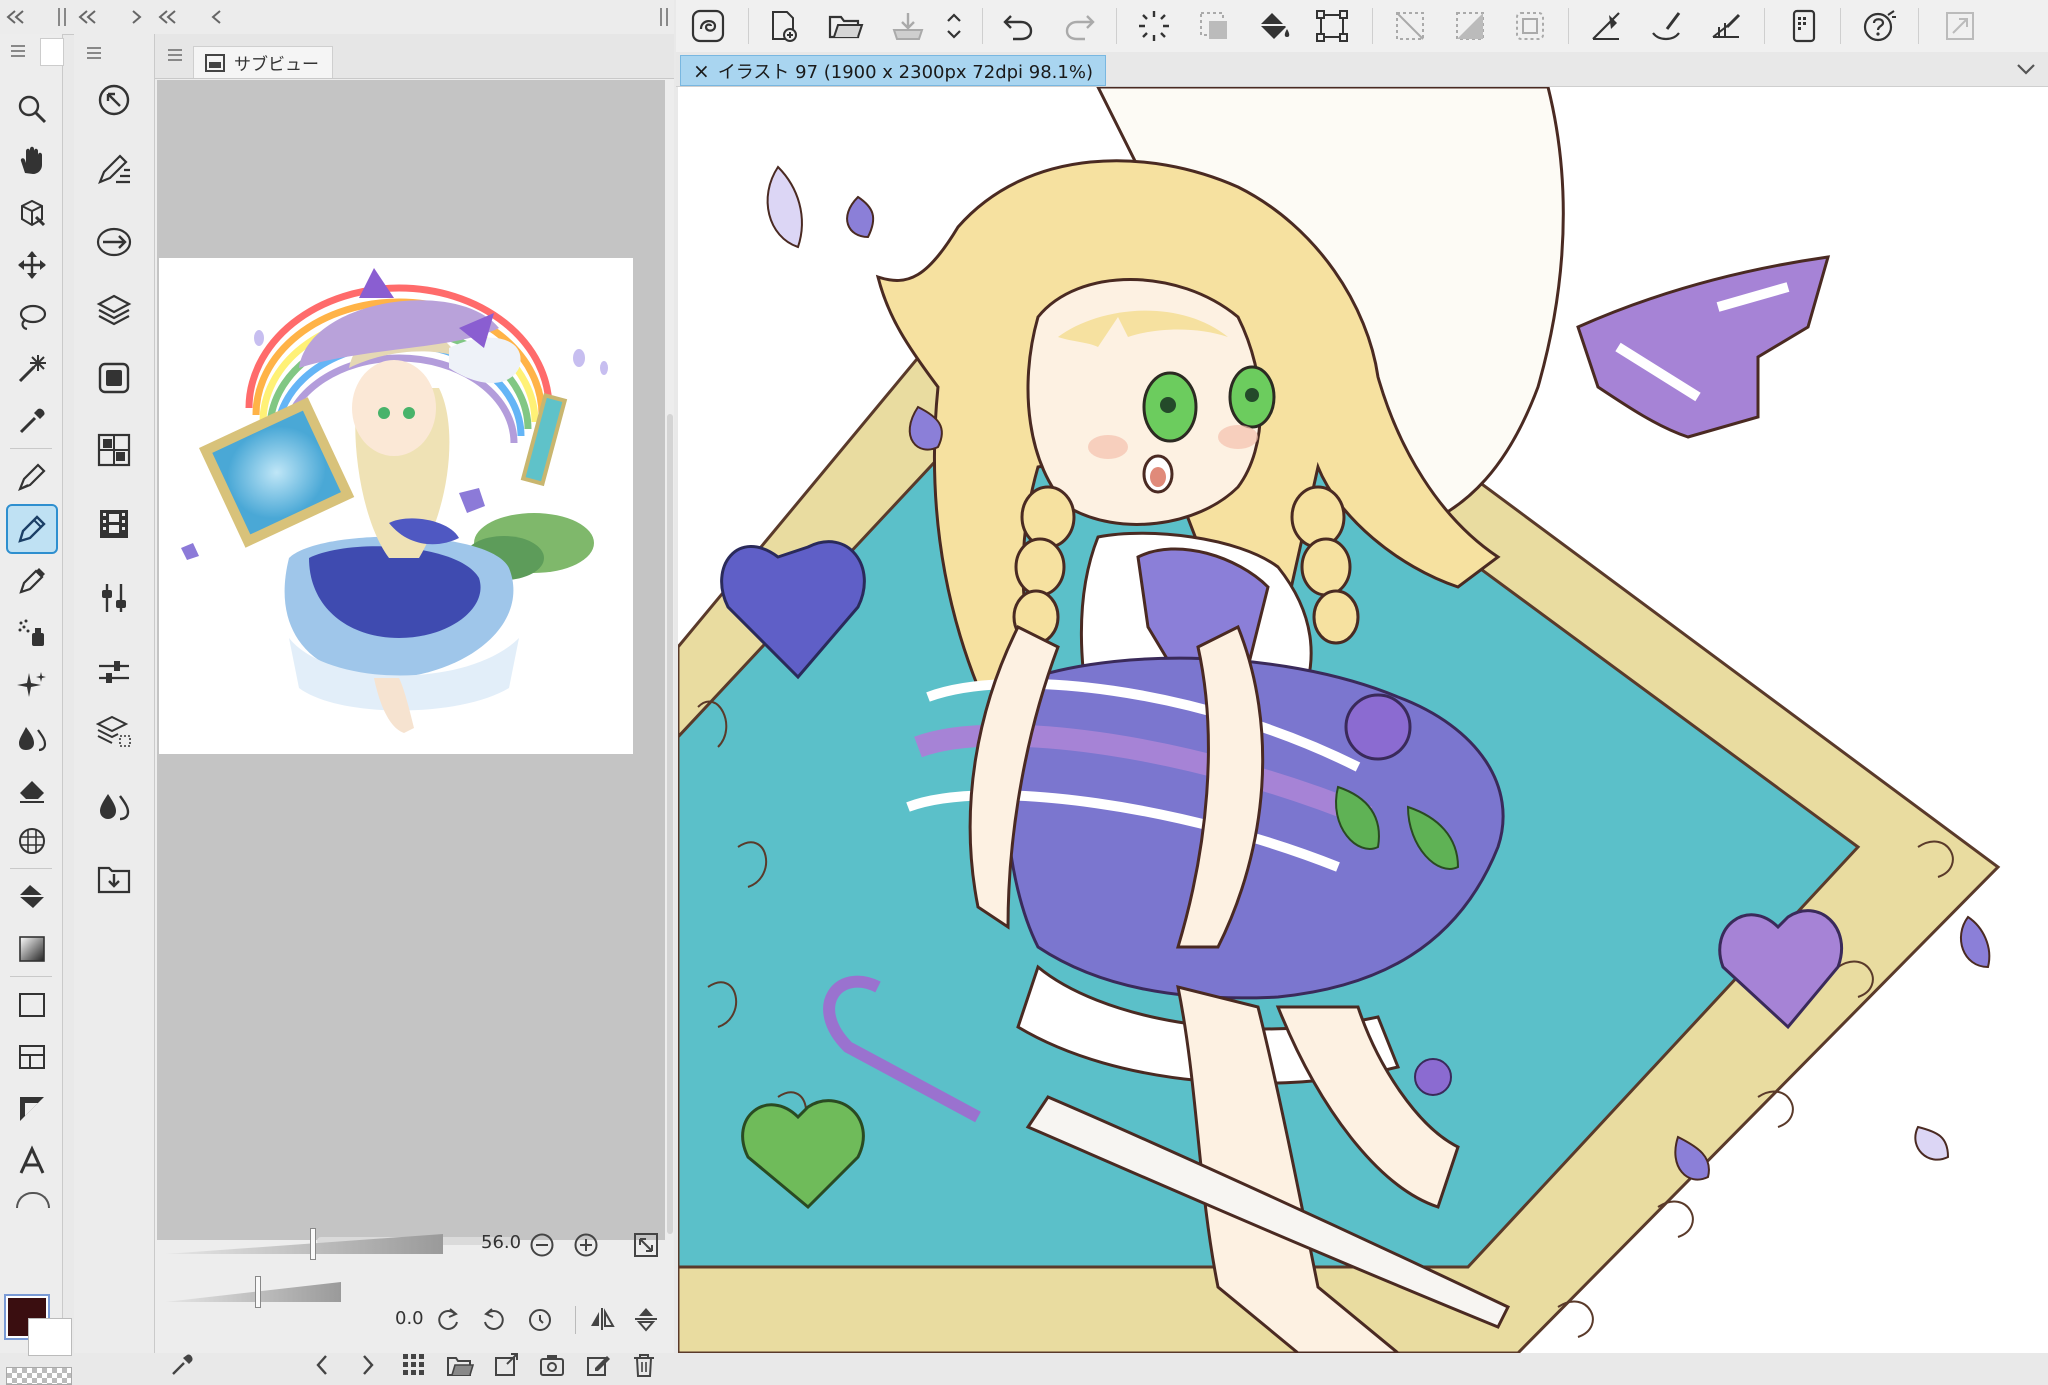 Image resolution: width=2048 pixels, height=1385 pixels. What do you see at coordinates (114, 242) in the screenshot?
I see `transfer-icon` at bounding box center [114, 242].